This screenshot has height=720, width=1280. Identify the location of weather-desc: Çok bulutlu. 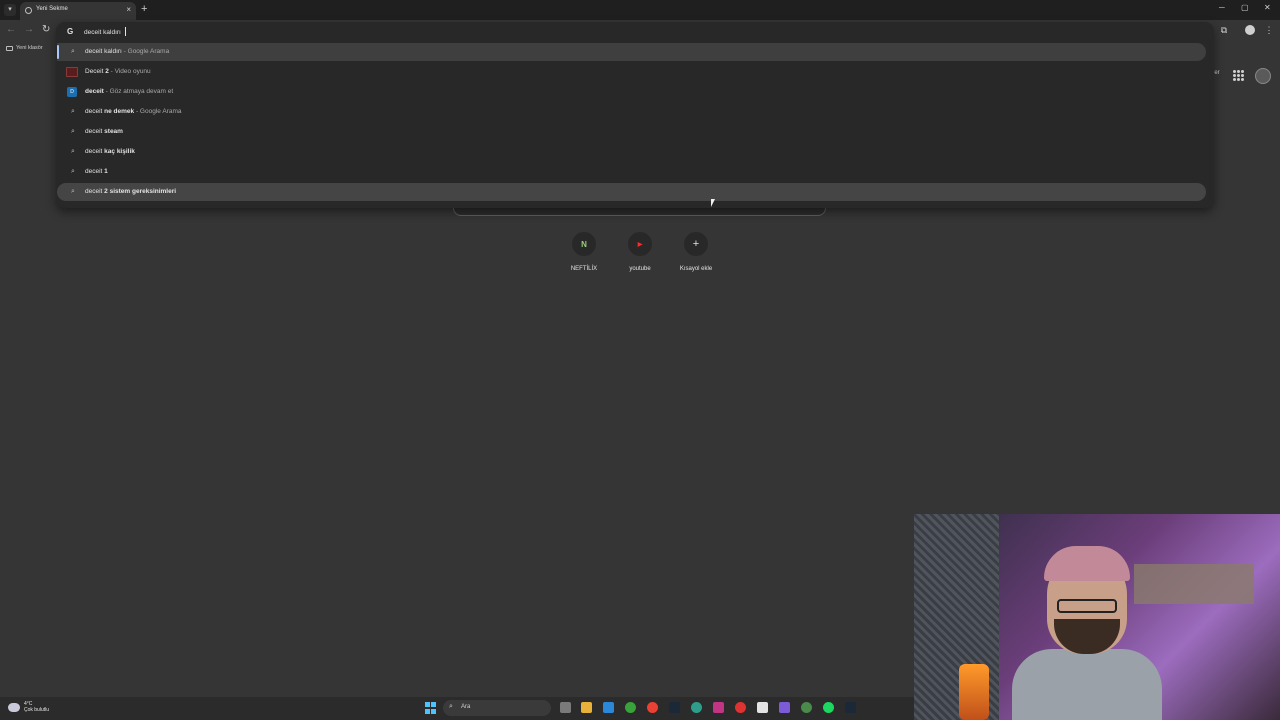
(37, 710).